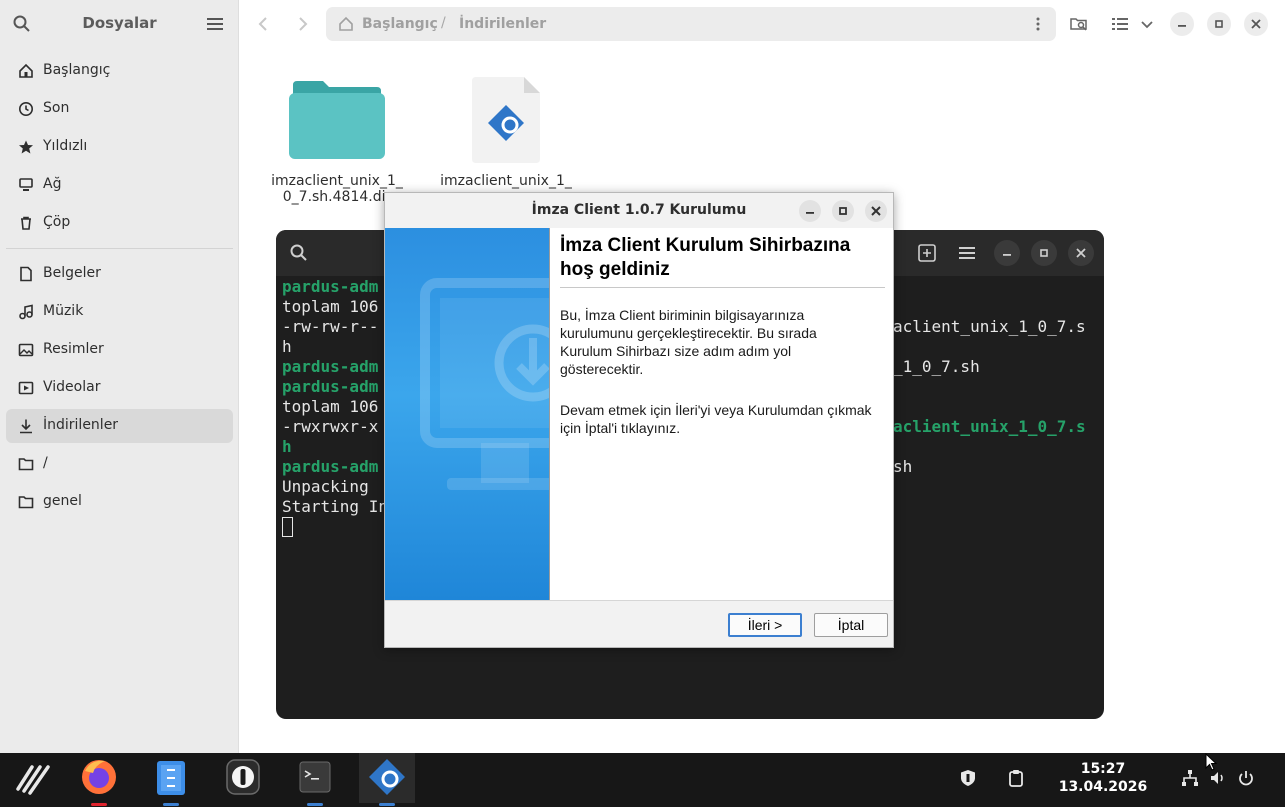 Image resolution: width=1285 pixels, height=807 pixels. I want to click on pardus-menu-icon, so click(33, 780).